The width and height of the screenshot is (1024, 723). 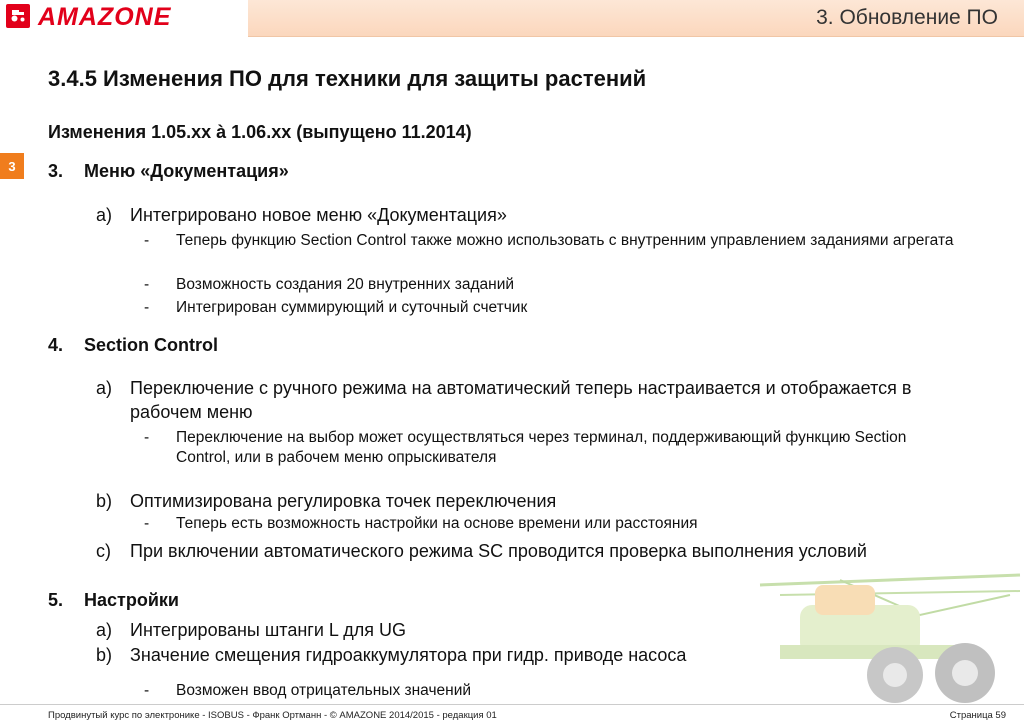 I want to click on chapter-title: 3. Обновление ПО, so click(x=907, y=17).